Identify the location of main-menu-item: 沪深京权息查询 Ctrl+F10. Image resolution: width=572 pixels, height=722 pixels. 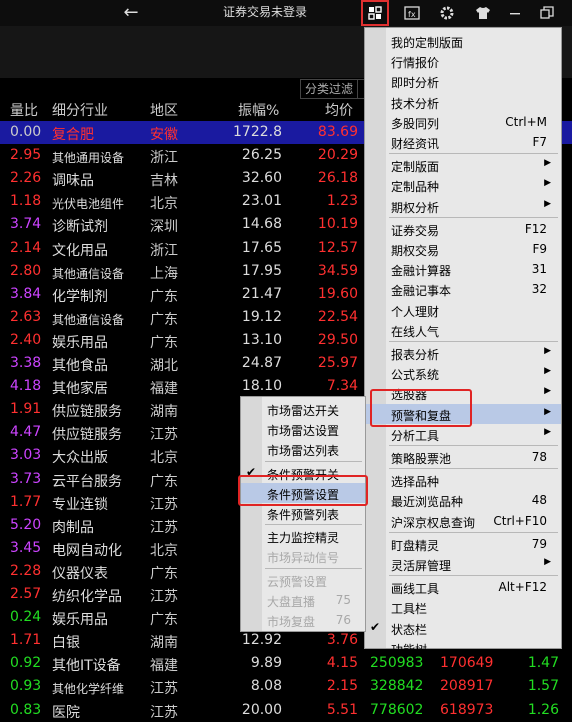
(463, 521).